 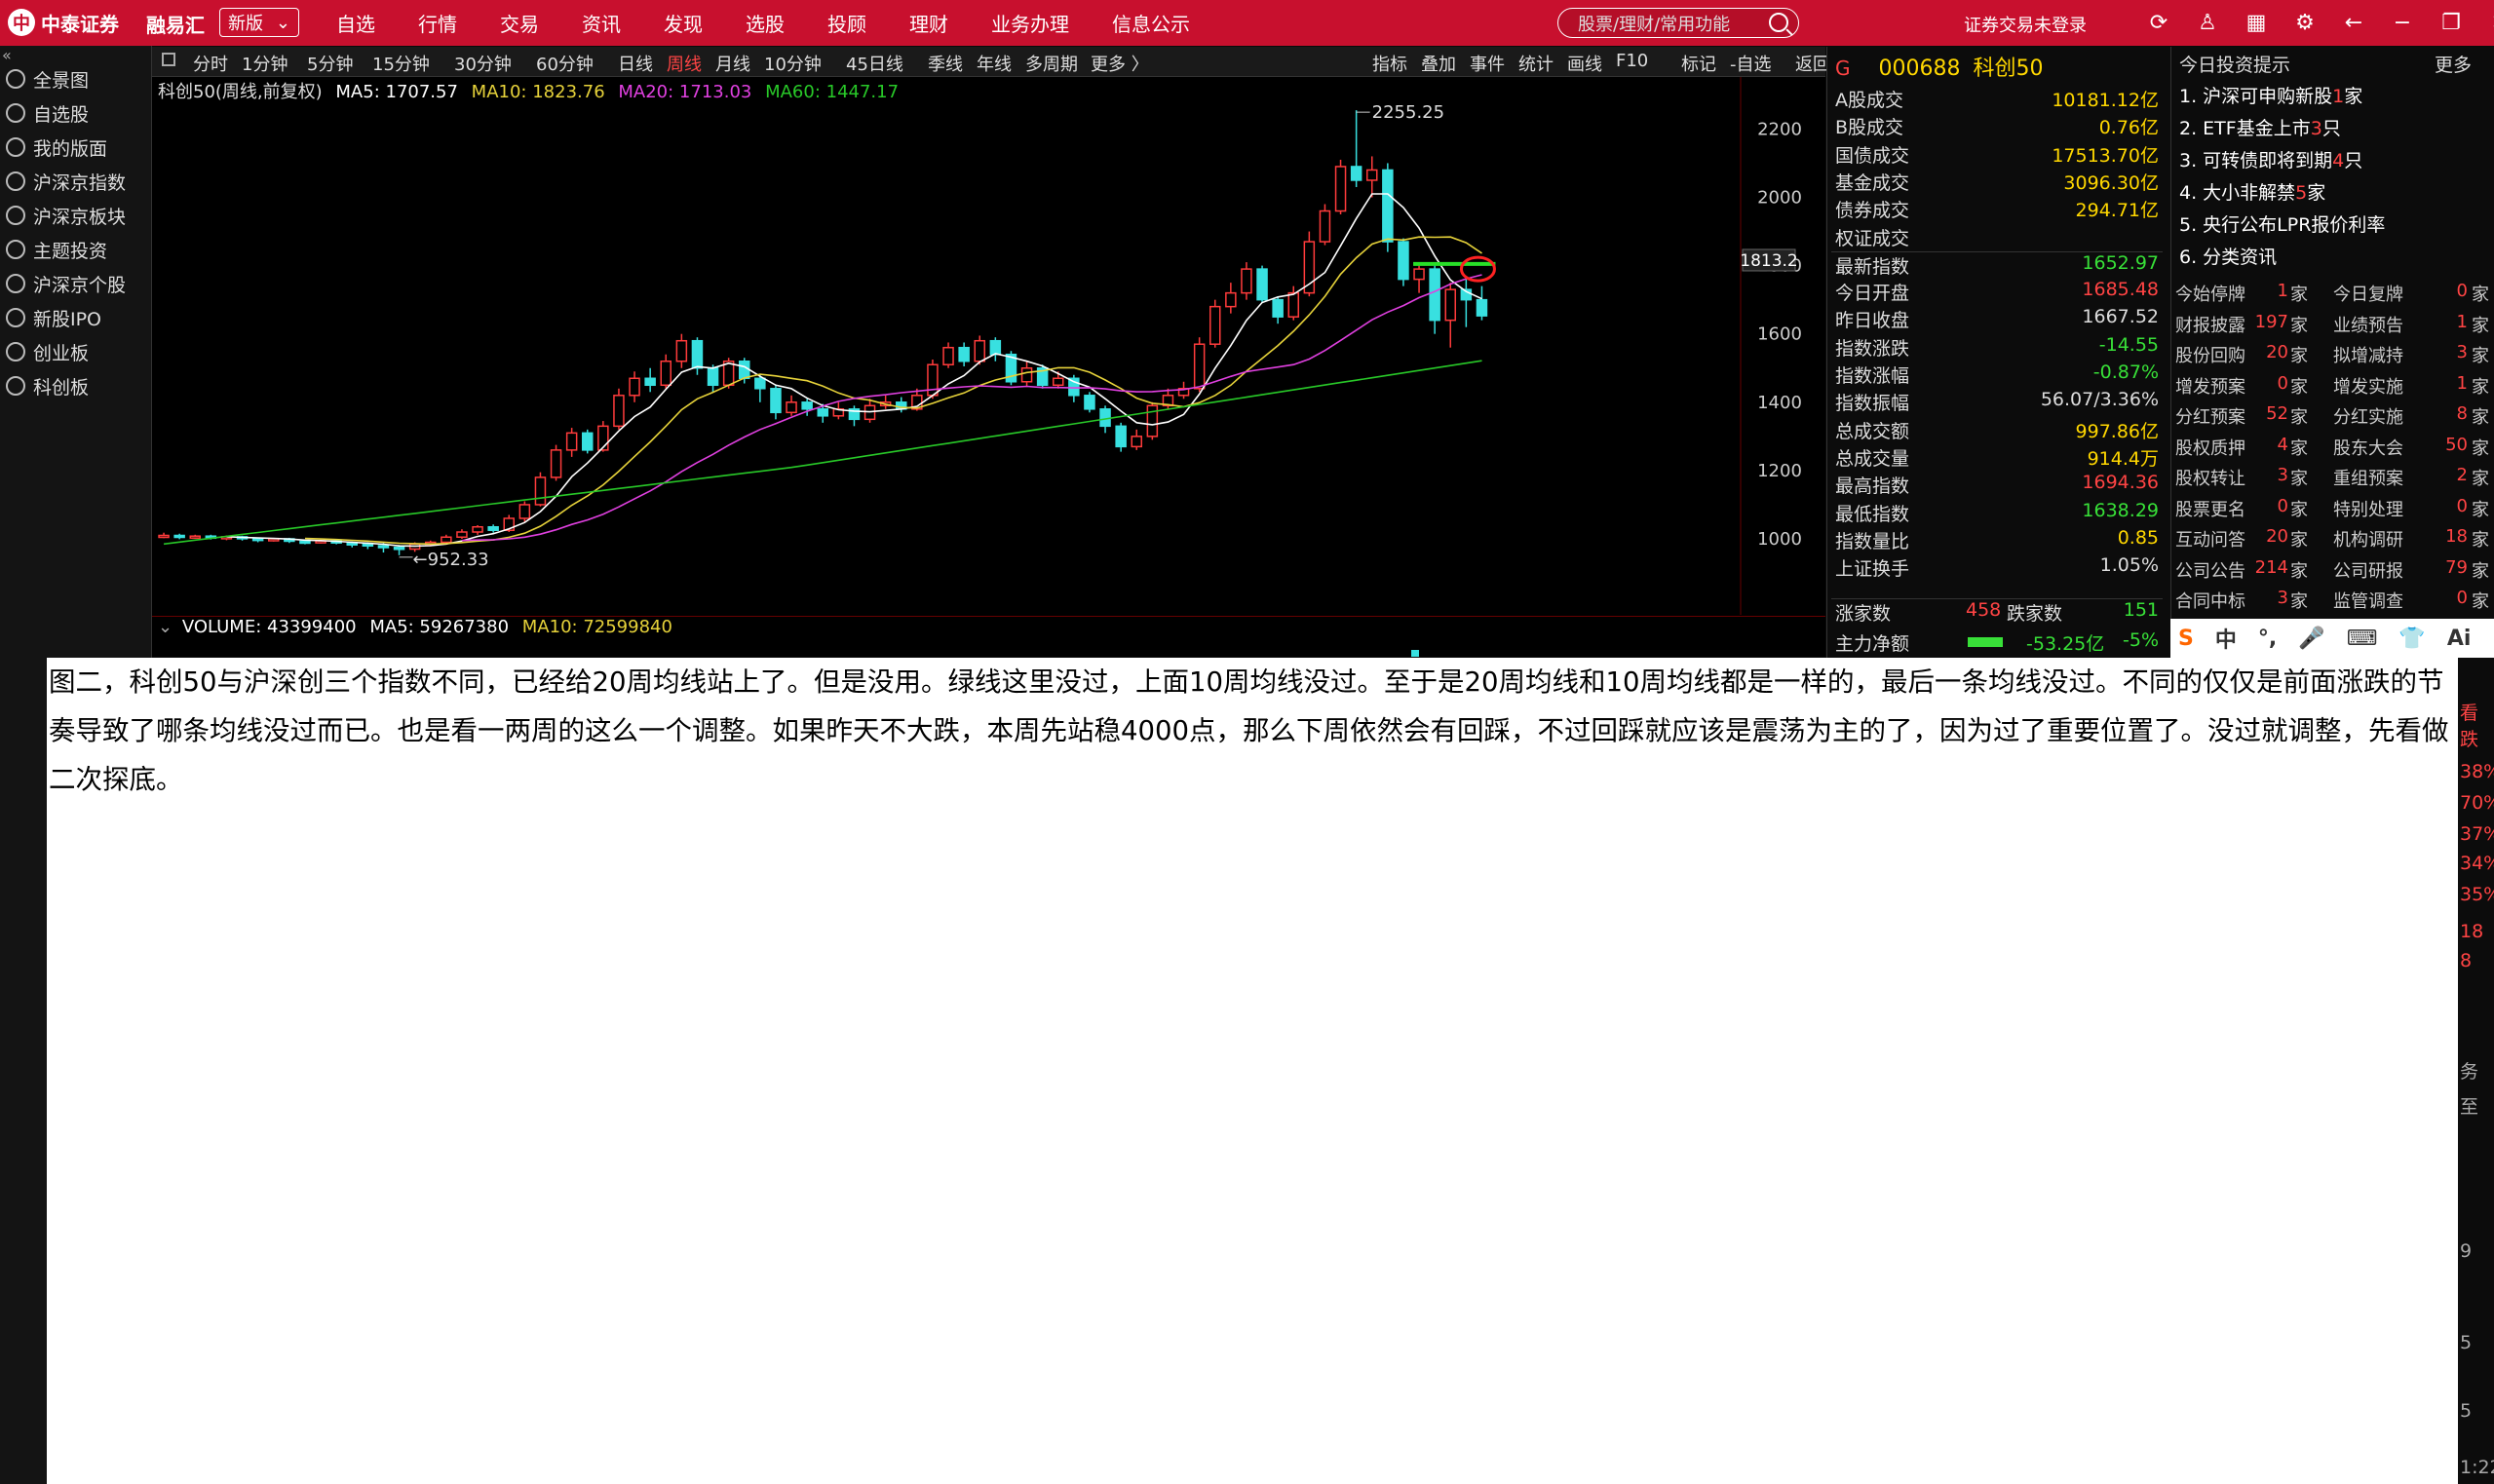 What do you see at coordinates (2025, 24) in the screenshot?
I see `login-status: 证券交易未登录` at bounding box center [2025, 24].